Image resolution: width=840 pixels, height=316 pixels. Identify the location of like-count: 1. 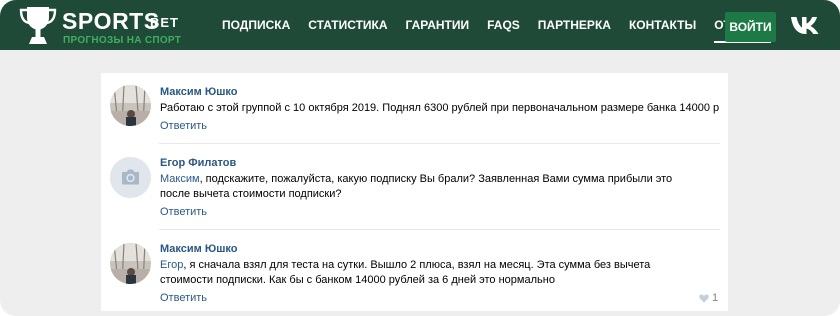
(715, 298).